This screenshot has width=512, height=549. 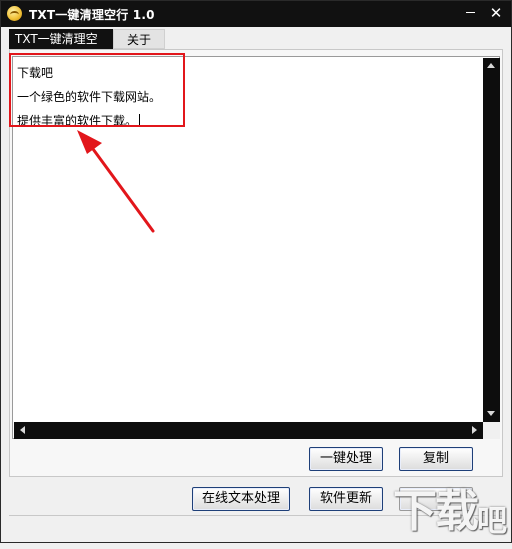 I want to click on site-watermark-logo: 下 载 吧, so click(x=448, y=513).